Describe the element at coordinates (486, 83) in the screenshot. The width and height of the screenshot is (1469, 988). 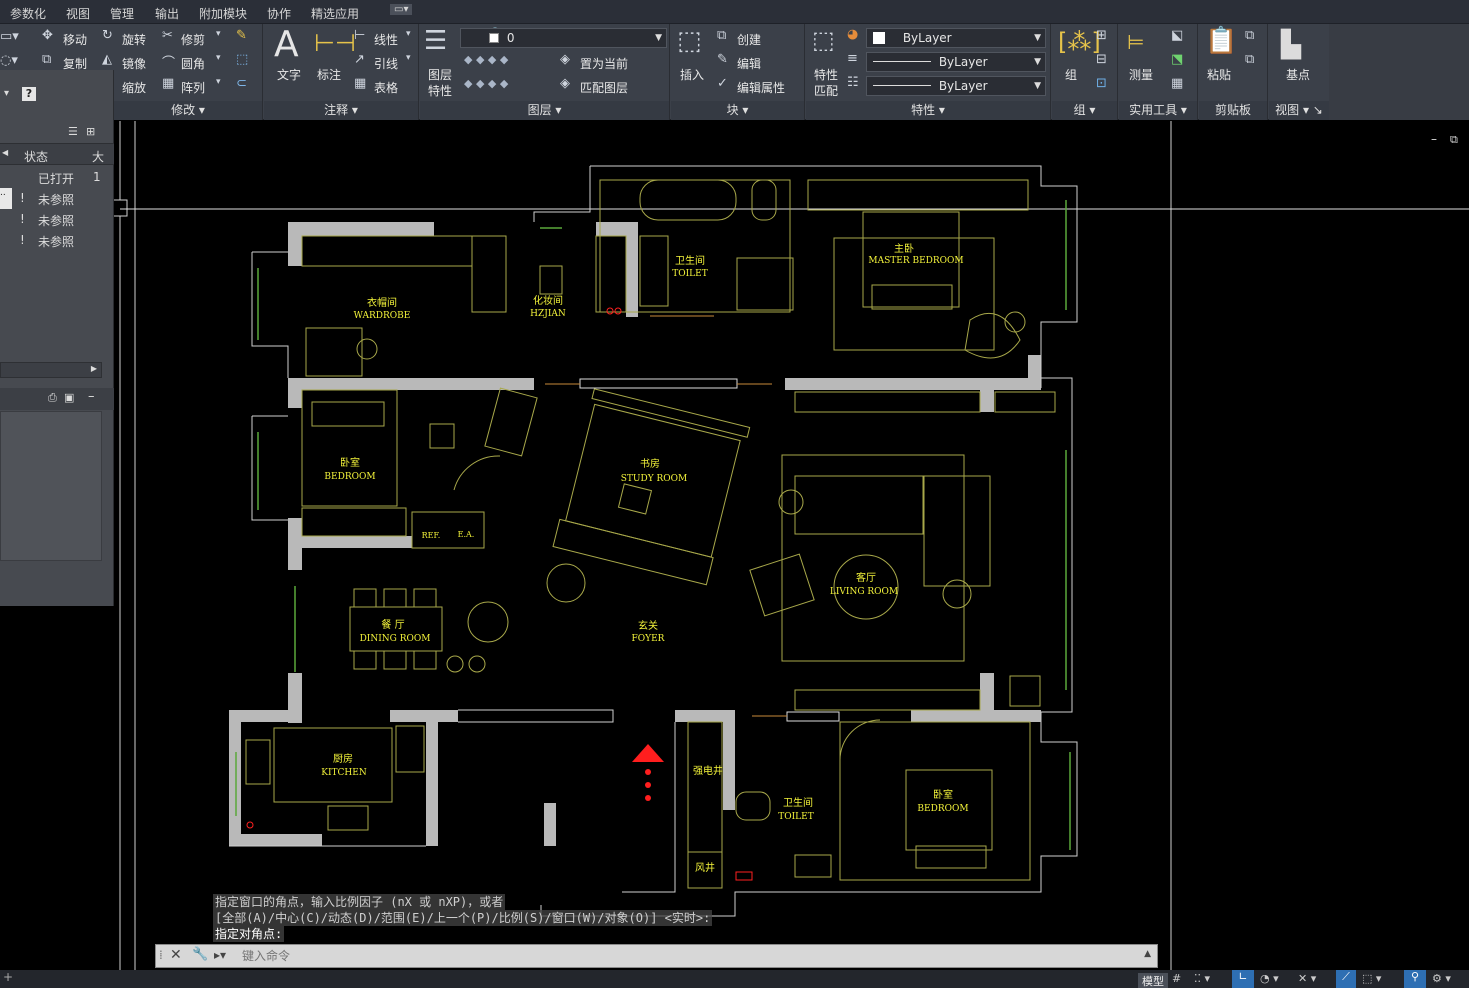
I see `layer-tools-row2-icon: ◆ ◆ ◆ ◆` at that location.